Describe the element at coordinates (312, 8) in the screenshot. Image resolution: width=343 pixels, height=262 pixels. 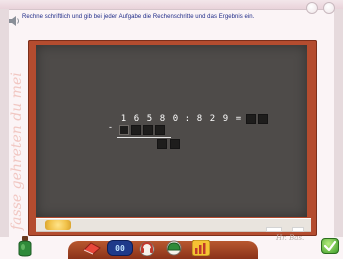
I see `minimize-button` at that location.